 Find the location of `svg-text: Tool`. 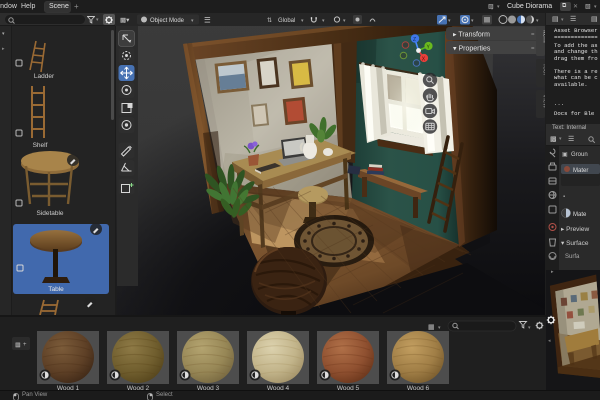

svg-text: Tool is located at coordinates (544, 69).